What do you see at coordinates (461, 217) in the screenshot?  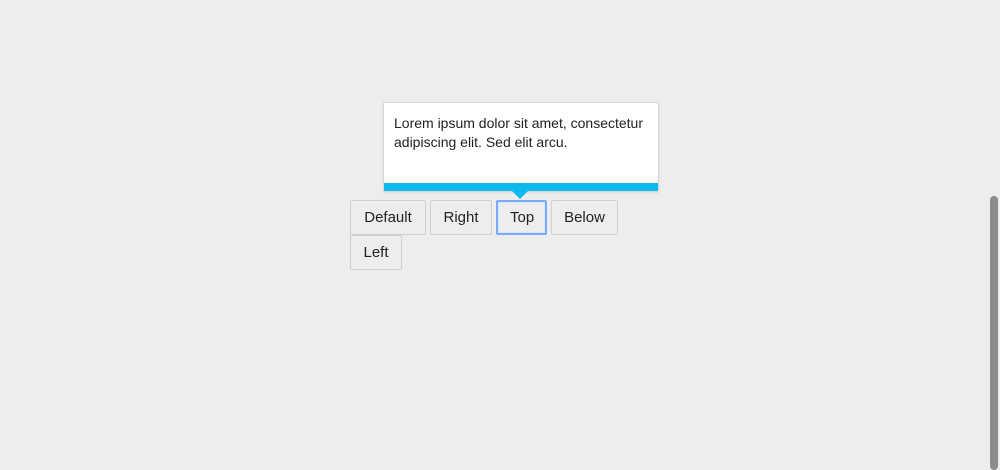 I see `right-button: Right` at bounding box center [461, 217].